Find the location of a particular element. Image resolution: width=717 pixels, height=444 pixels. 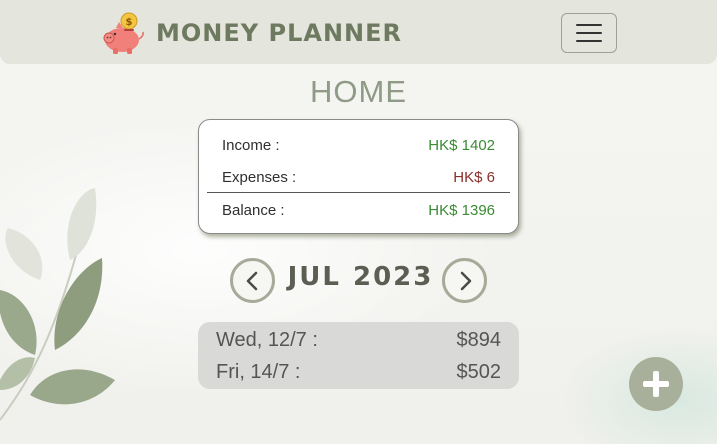

leaf-decoration is located at coordinates (57, 304).